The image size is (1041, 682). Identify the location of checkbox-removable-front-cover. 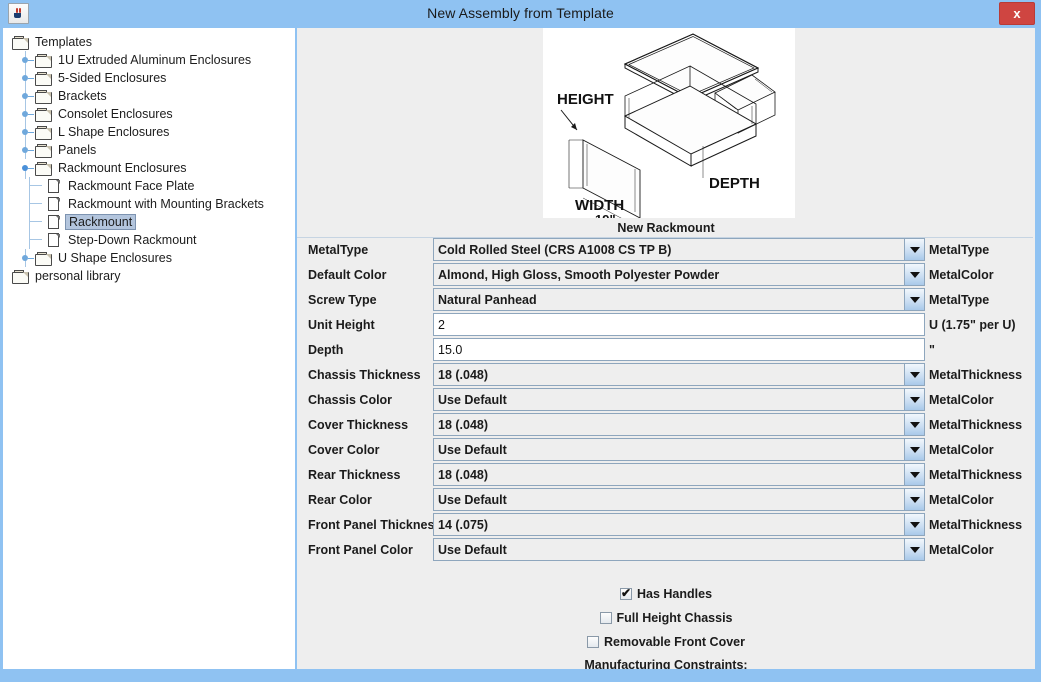
(592, 642).